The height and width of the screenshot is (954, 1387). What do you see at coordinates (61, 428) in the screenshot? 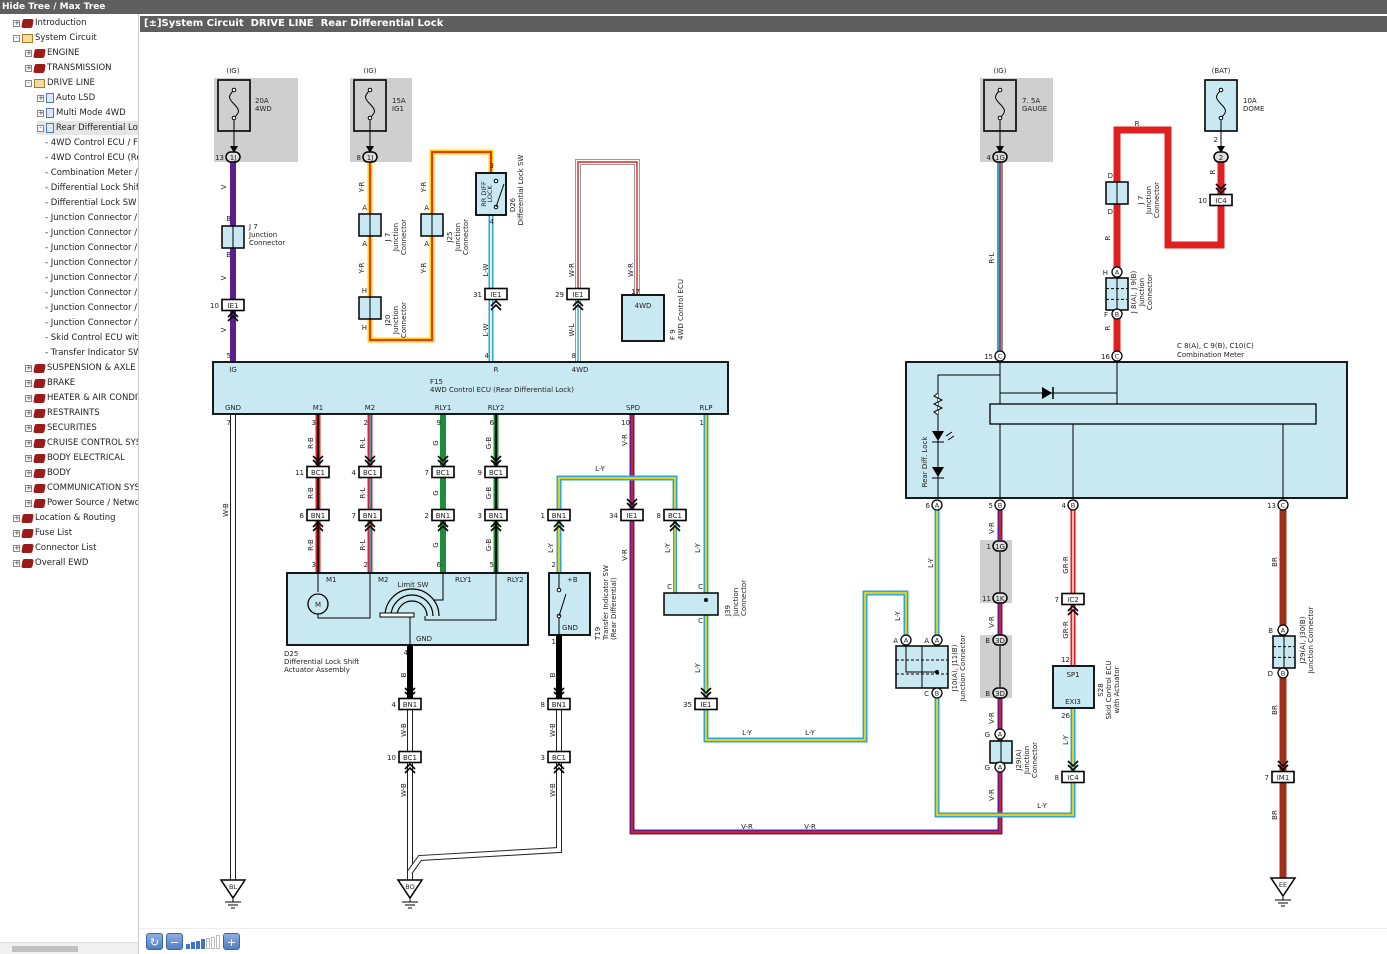
I see `tree-item: + SECURITIES` at bounding box center [61, 428].